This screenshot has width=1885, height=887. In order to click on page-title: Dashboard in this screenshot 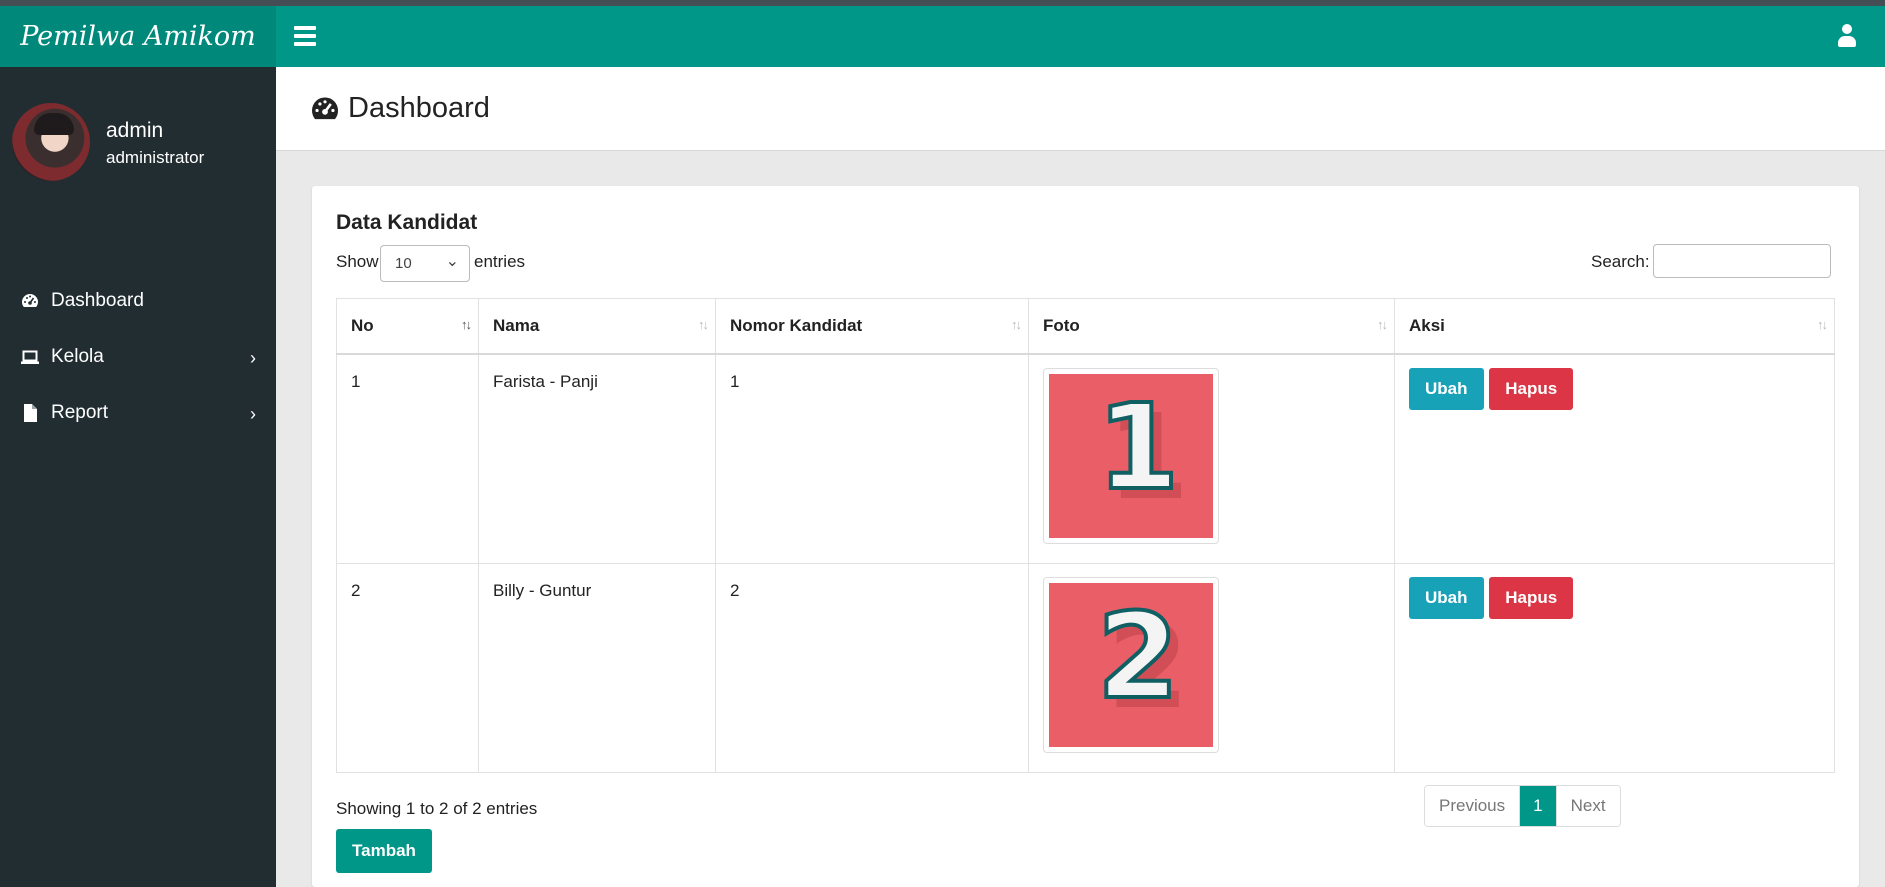, I will do `click(400, 108)`.